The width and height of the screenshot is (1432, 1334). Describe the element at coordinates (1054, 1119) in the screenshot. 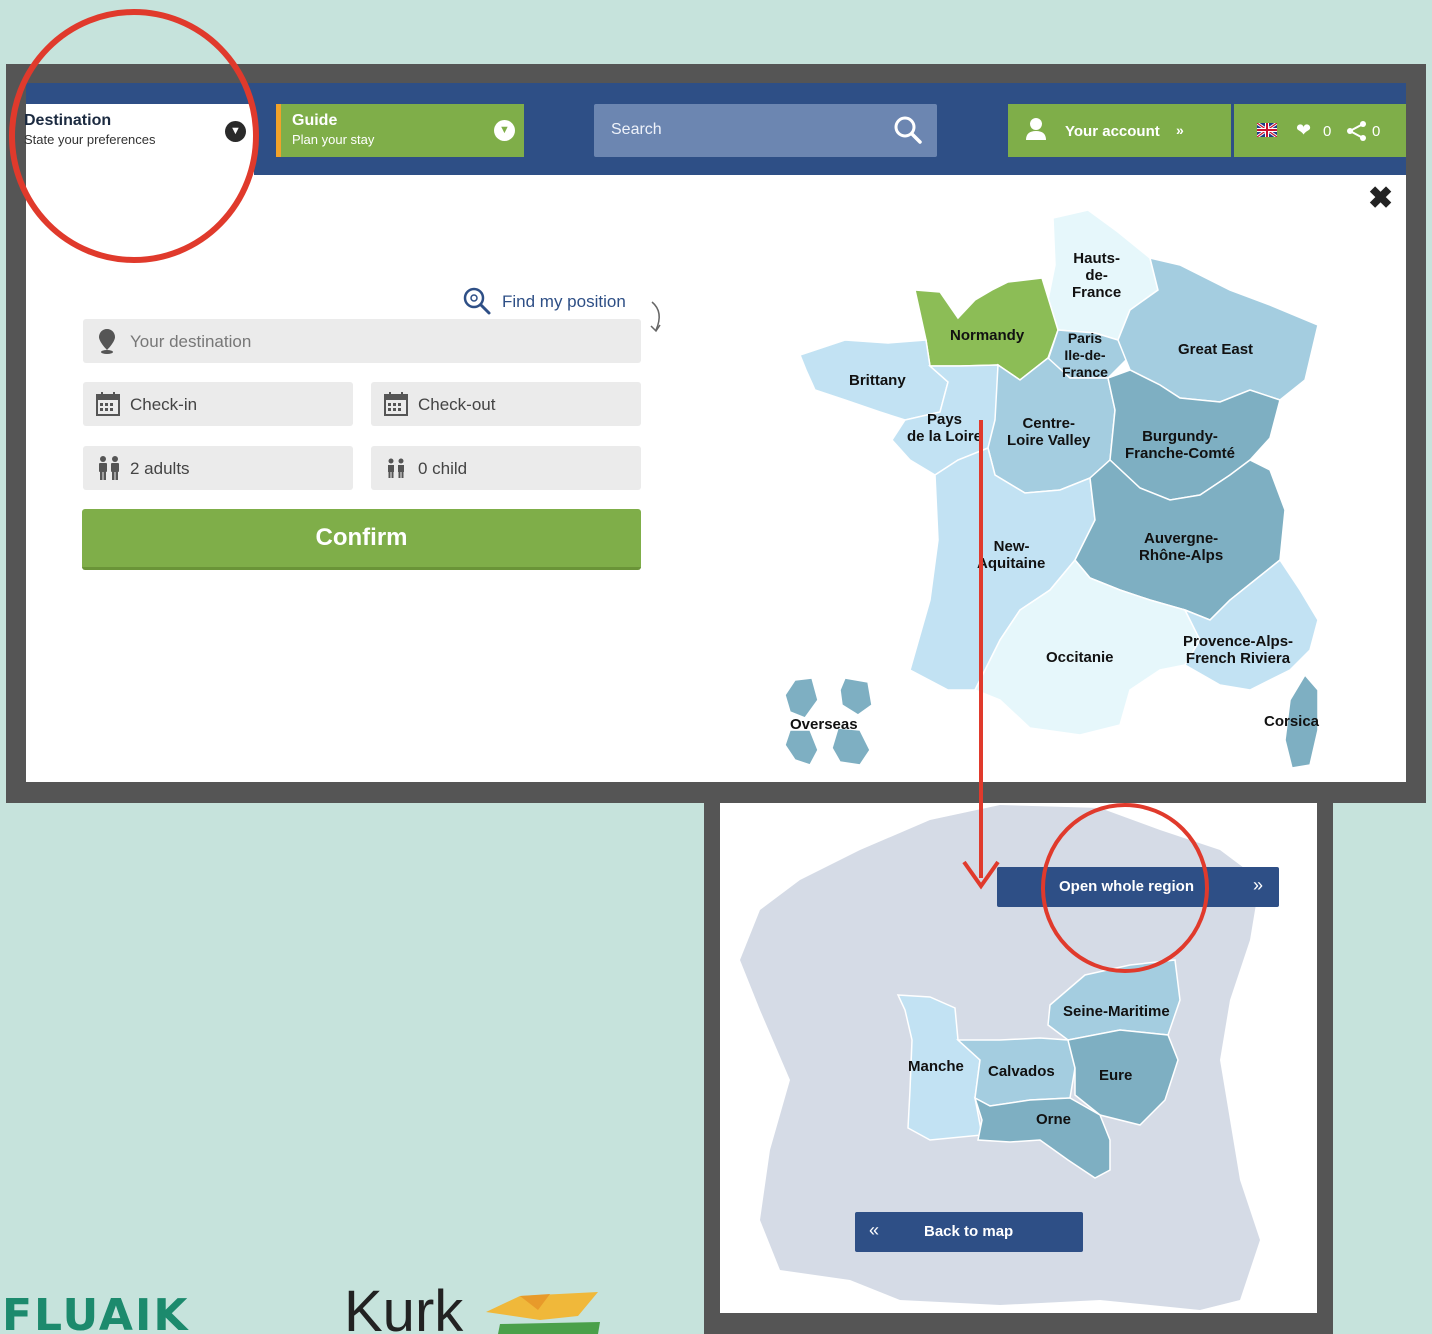

I see `dept-label-orne: Orne` at that location.